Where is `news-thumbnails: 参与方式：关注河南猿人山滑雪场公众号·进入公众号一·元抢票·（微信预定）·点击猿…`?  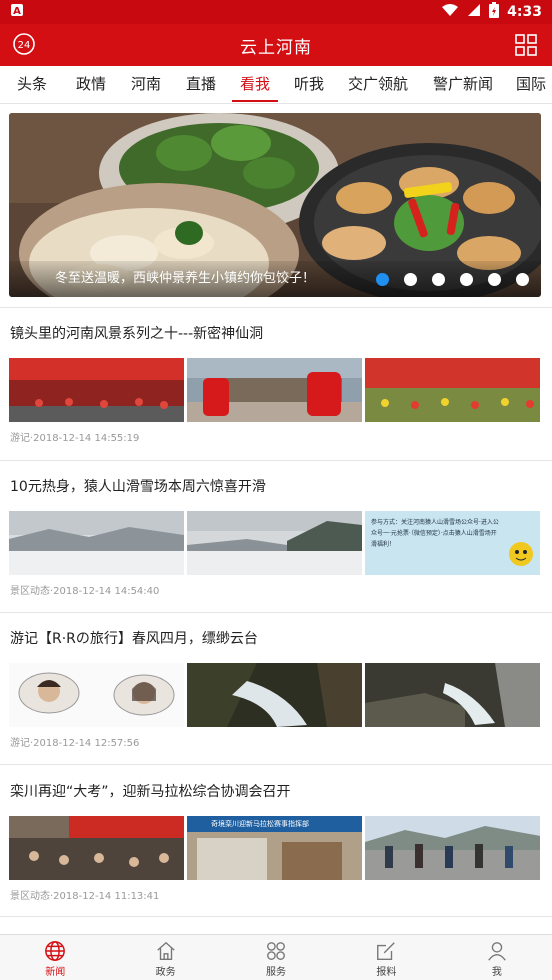 news-thumbnails: 参与方式：关注河南猿人山滑雪场公众号·进入公众号一·元抢票·（微信预定）·点击猿… is located at coordinates (275, 543).